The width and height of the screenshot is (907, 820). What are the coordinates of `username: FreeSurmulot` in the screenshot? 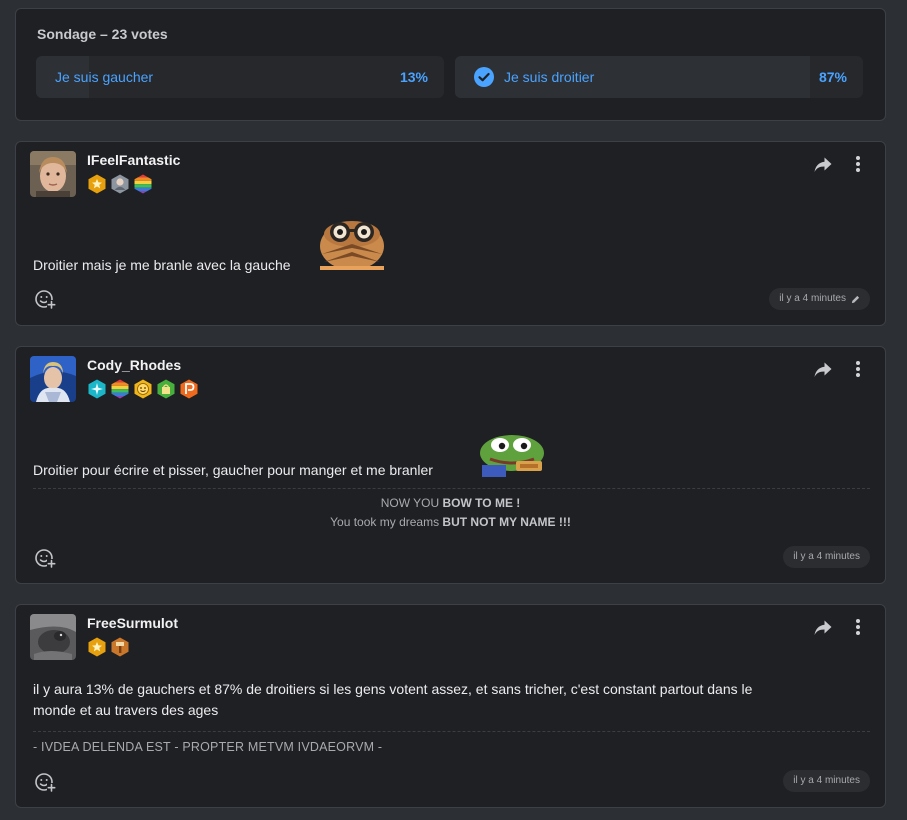 It's located at (132, 623).